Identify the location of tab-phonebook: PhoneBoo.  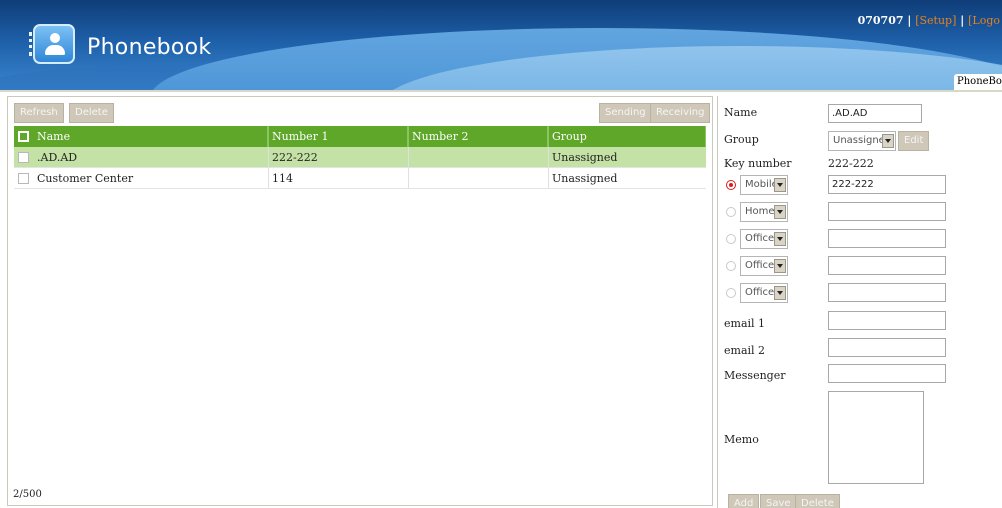
(978, 82).